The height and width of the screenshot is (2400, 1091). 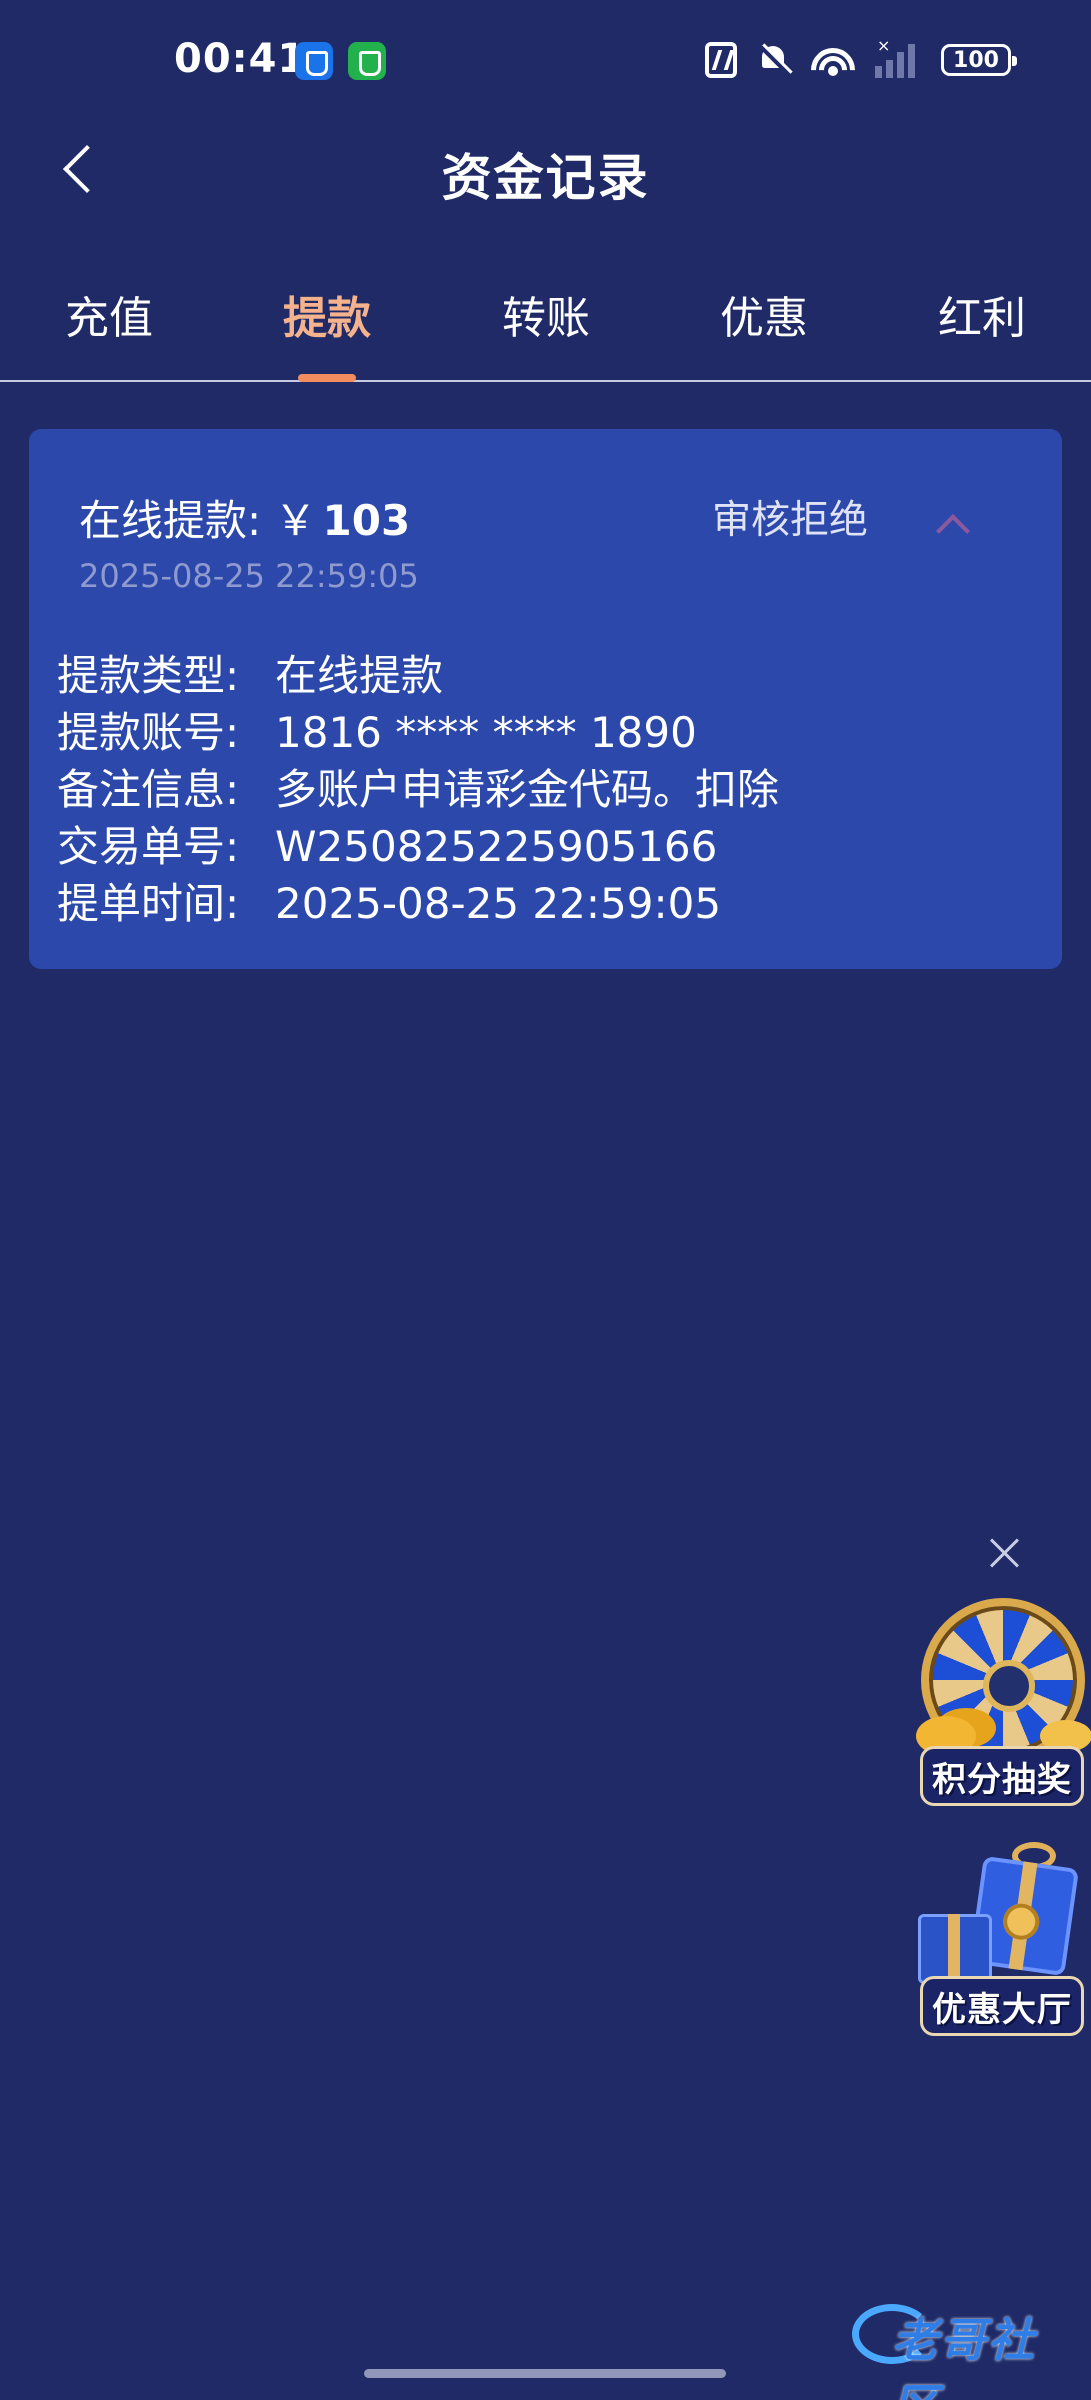 I want to click on nfc-icon, so click(x=721, y=60).